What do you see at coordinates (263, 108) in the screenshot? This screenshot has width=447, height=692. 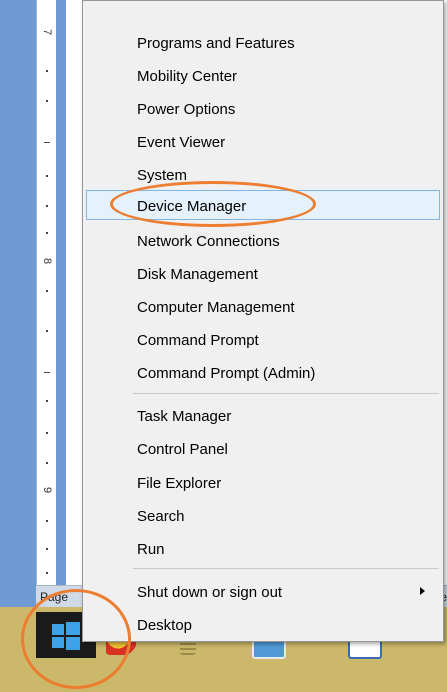 I see `menu-item-power-options: Power Options` at bounding box center [263, 108].